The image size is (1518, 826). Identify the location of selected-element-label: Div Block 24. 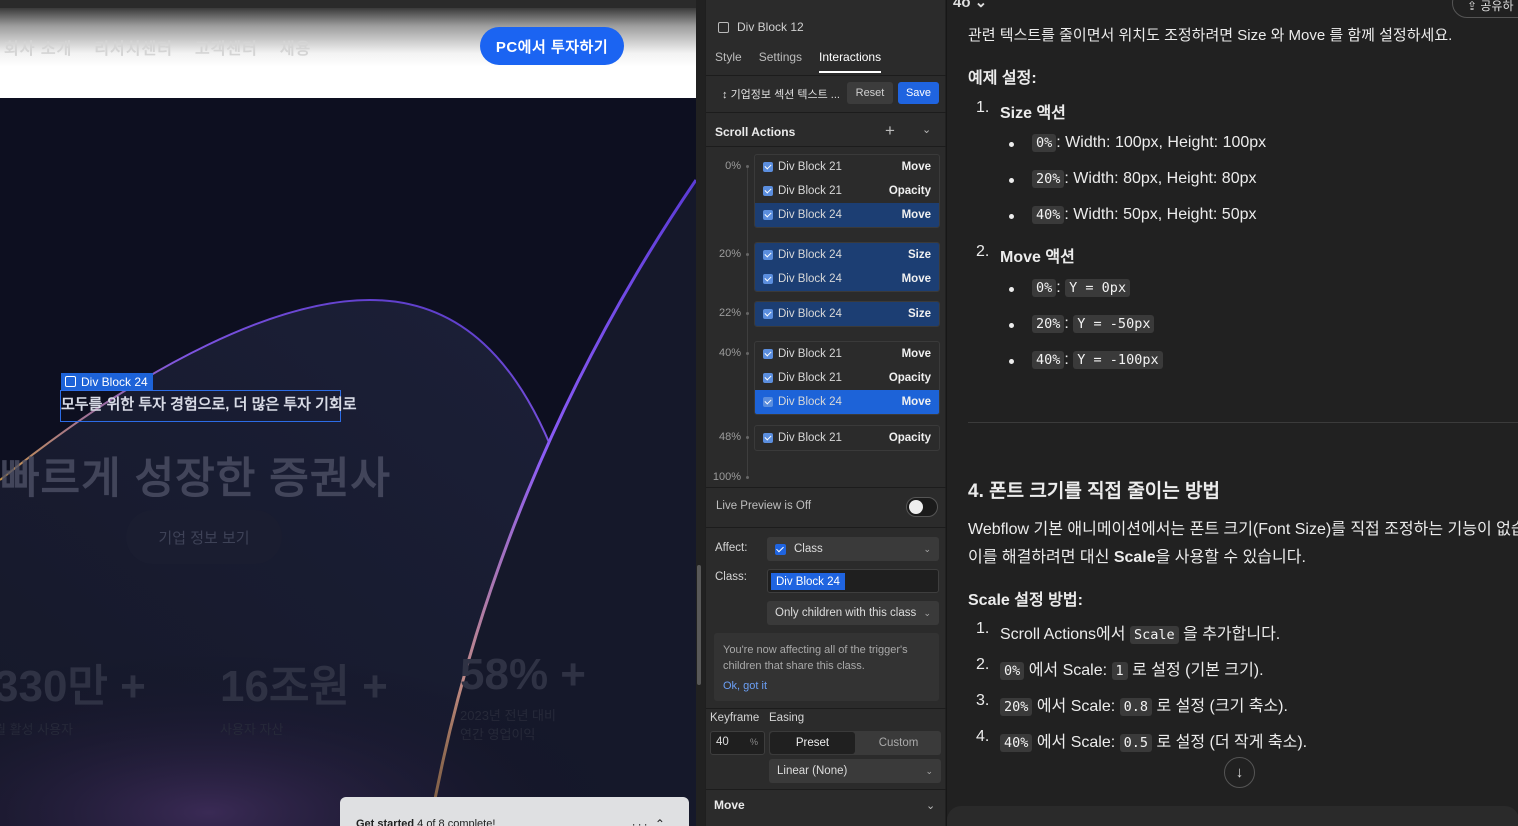
(114, 381).